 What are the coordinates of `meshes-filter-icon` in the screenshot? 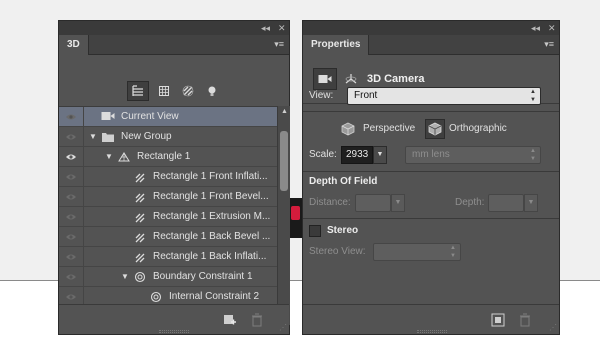 It's located at (164, 91).